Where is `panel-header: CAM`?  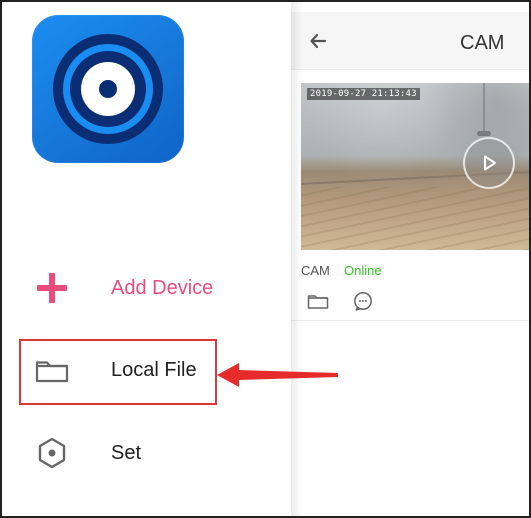 panel-header: CAM is located at coordinates (411, 41).